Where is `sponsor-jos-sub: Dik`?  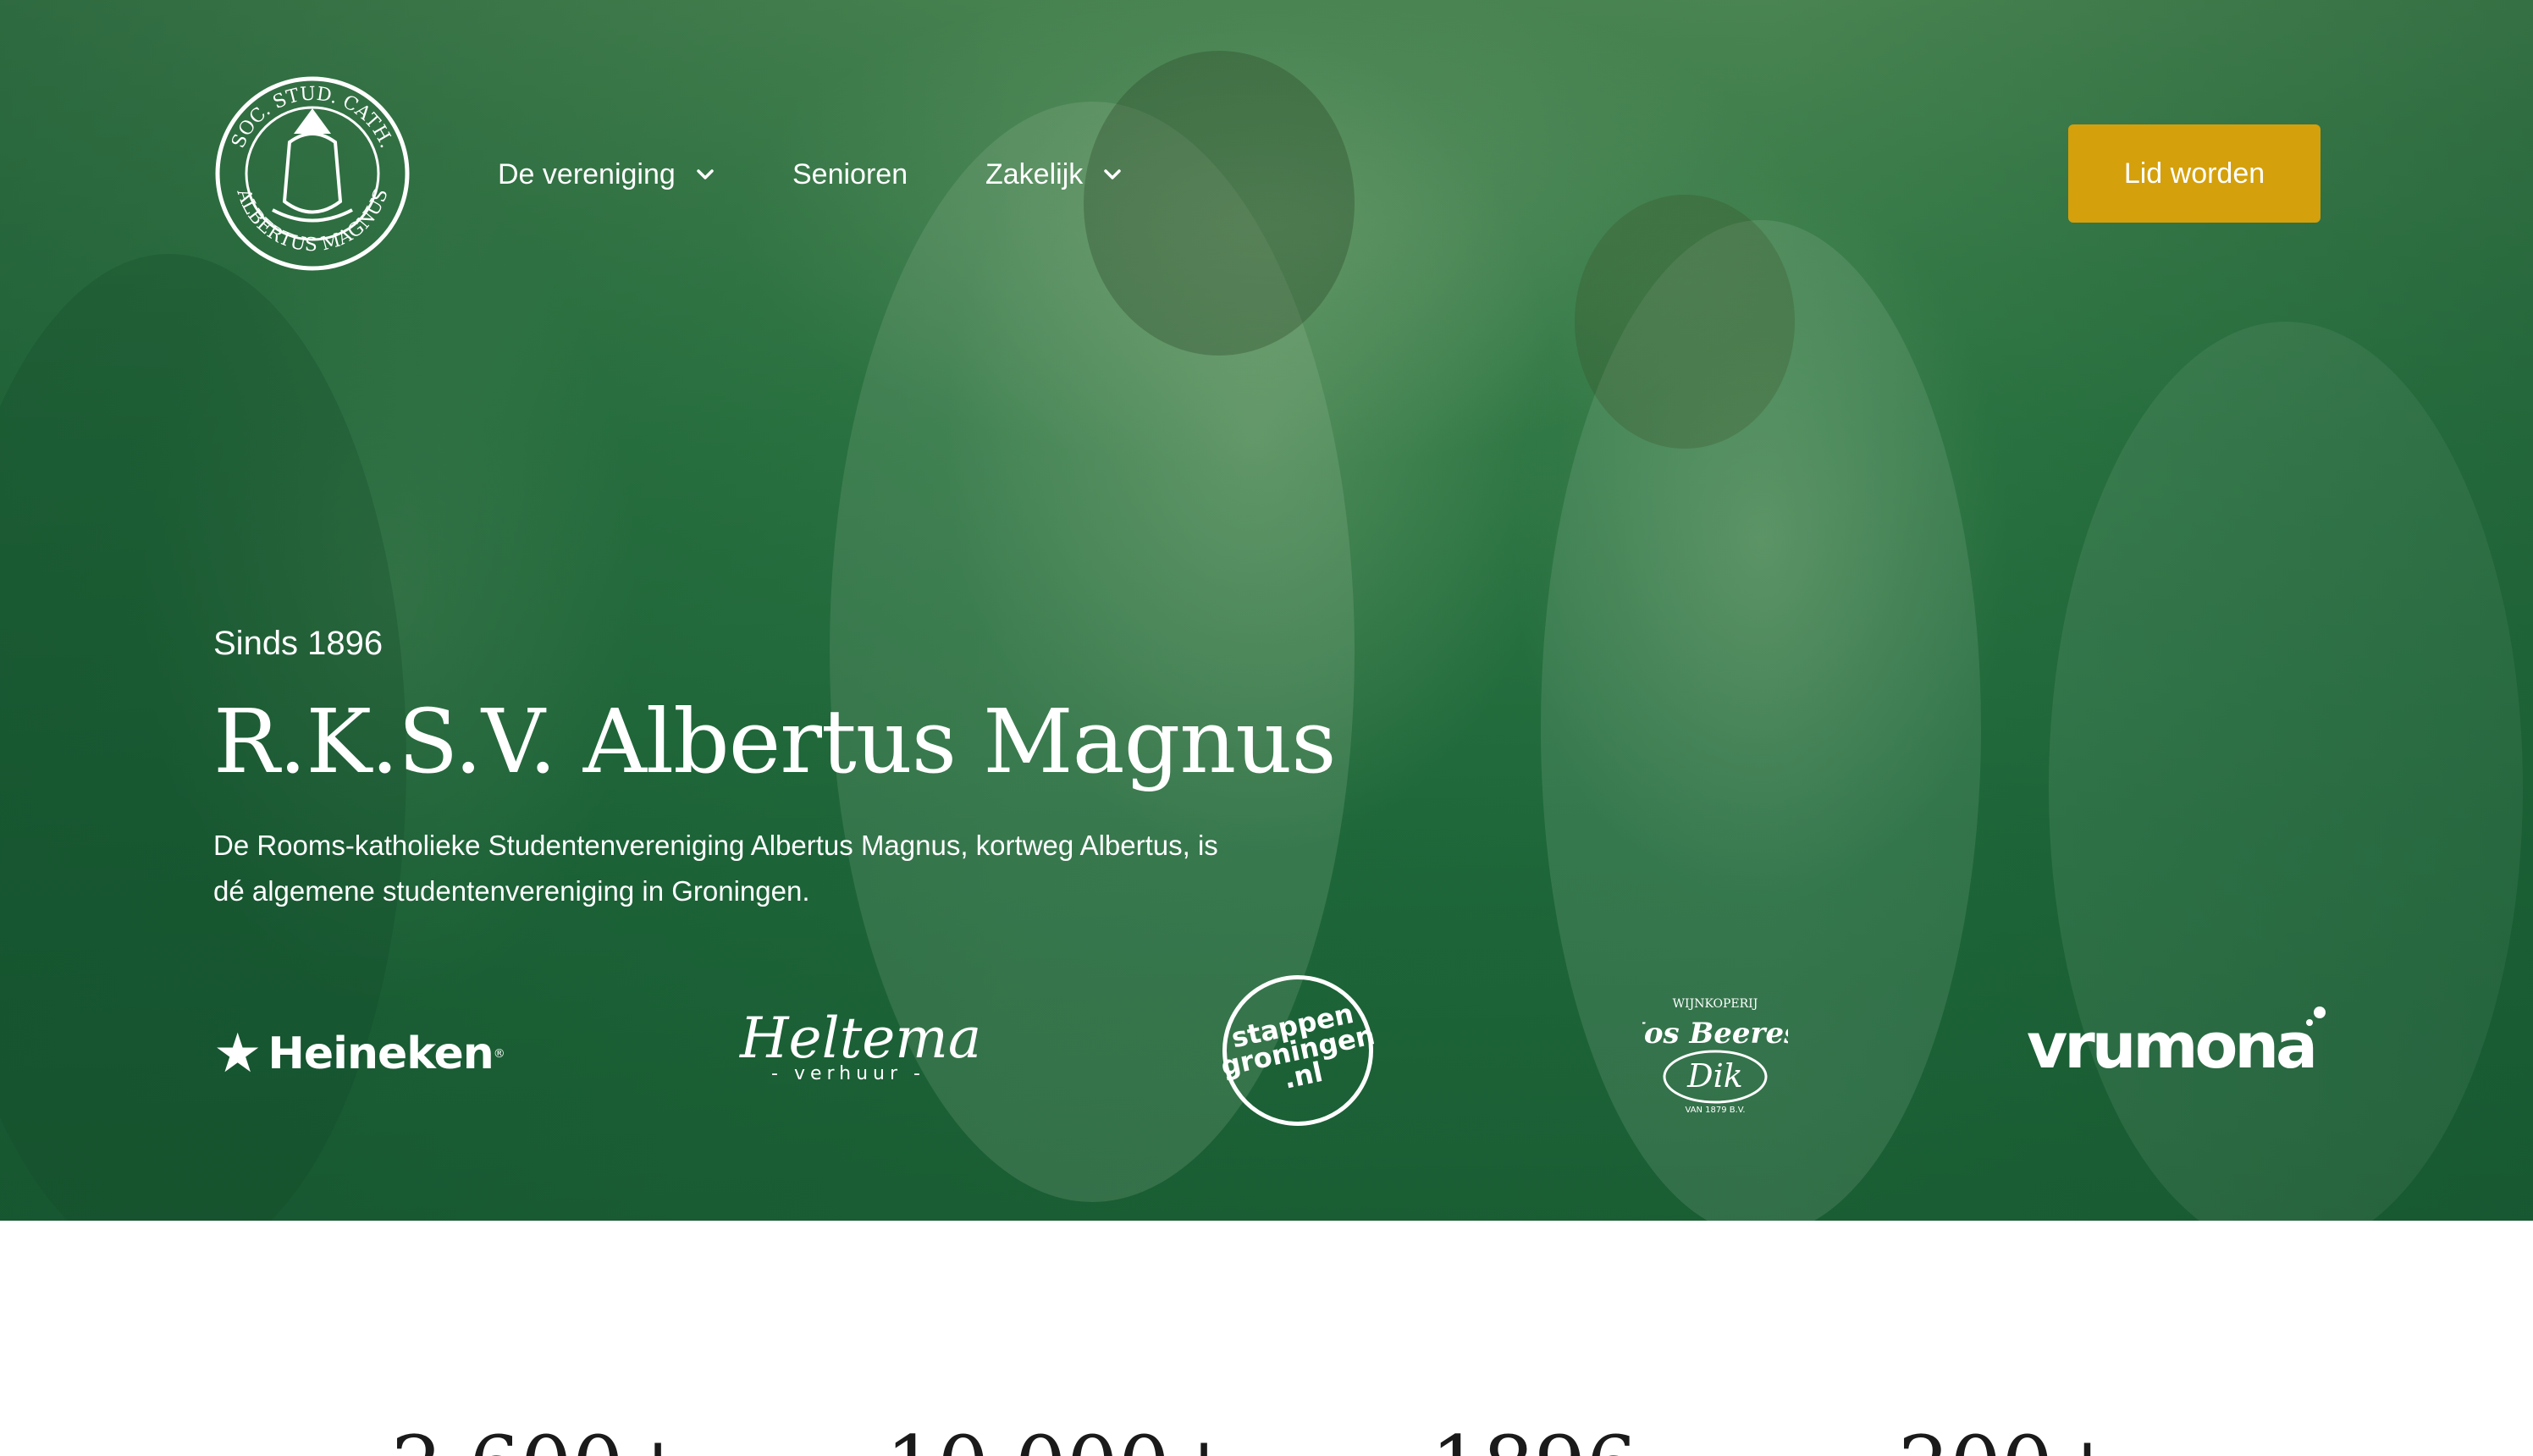 sponsor-jos-sub: Dik is located at coordinates (1714, 1076).